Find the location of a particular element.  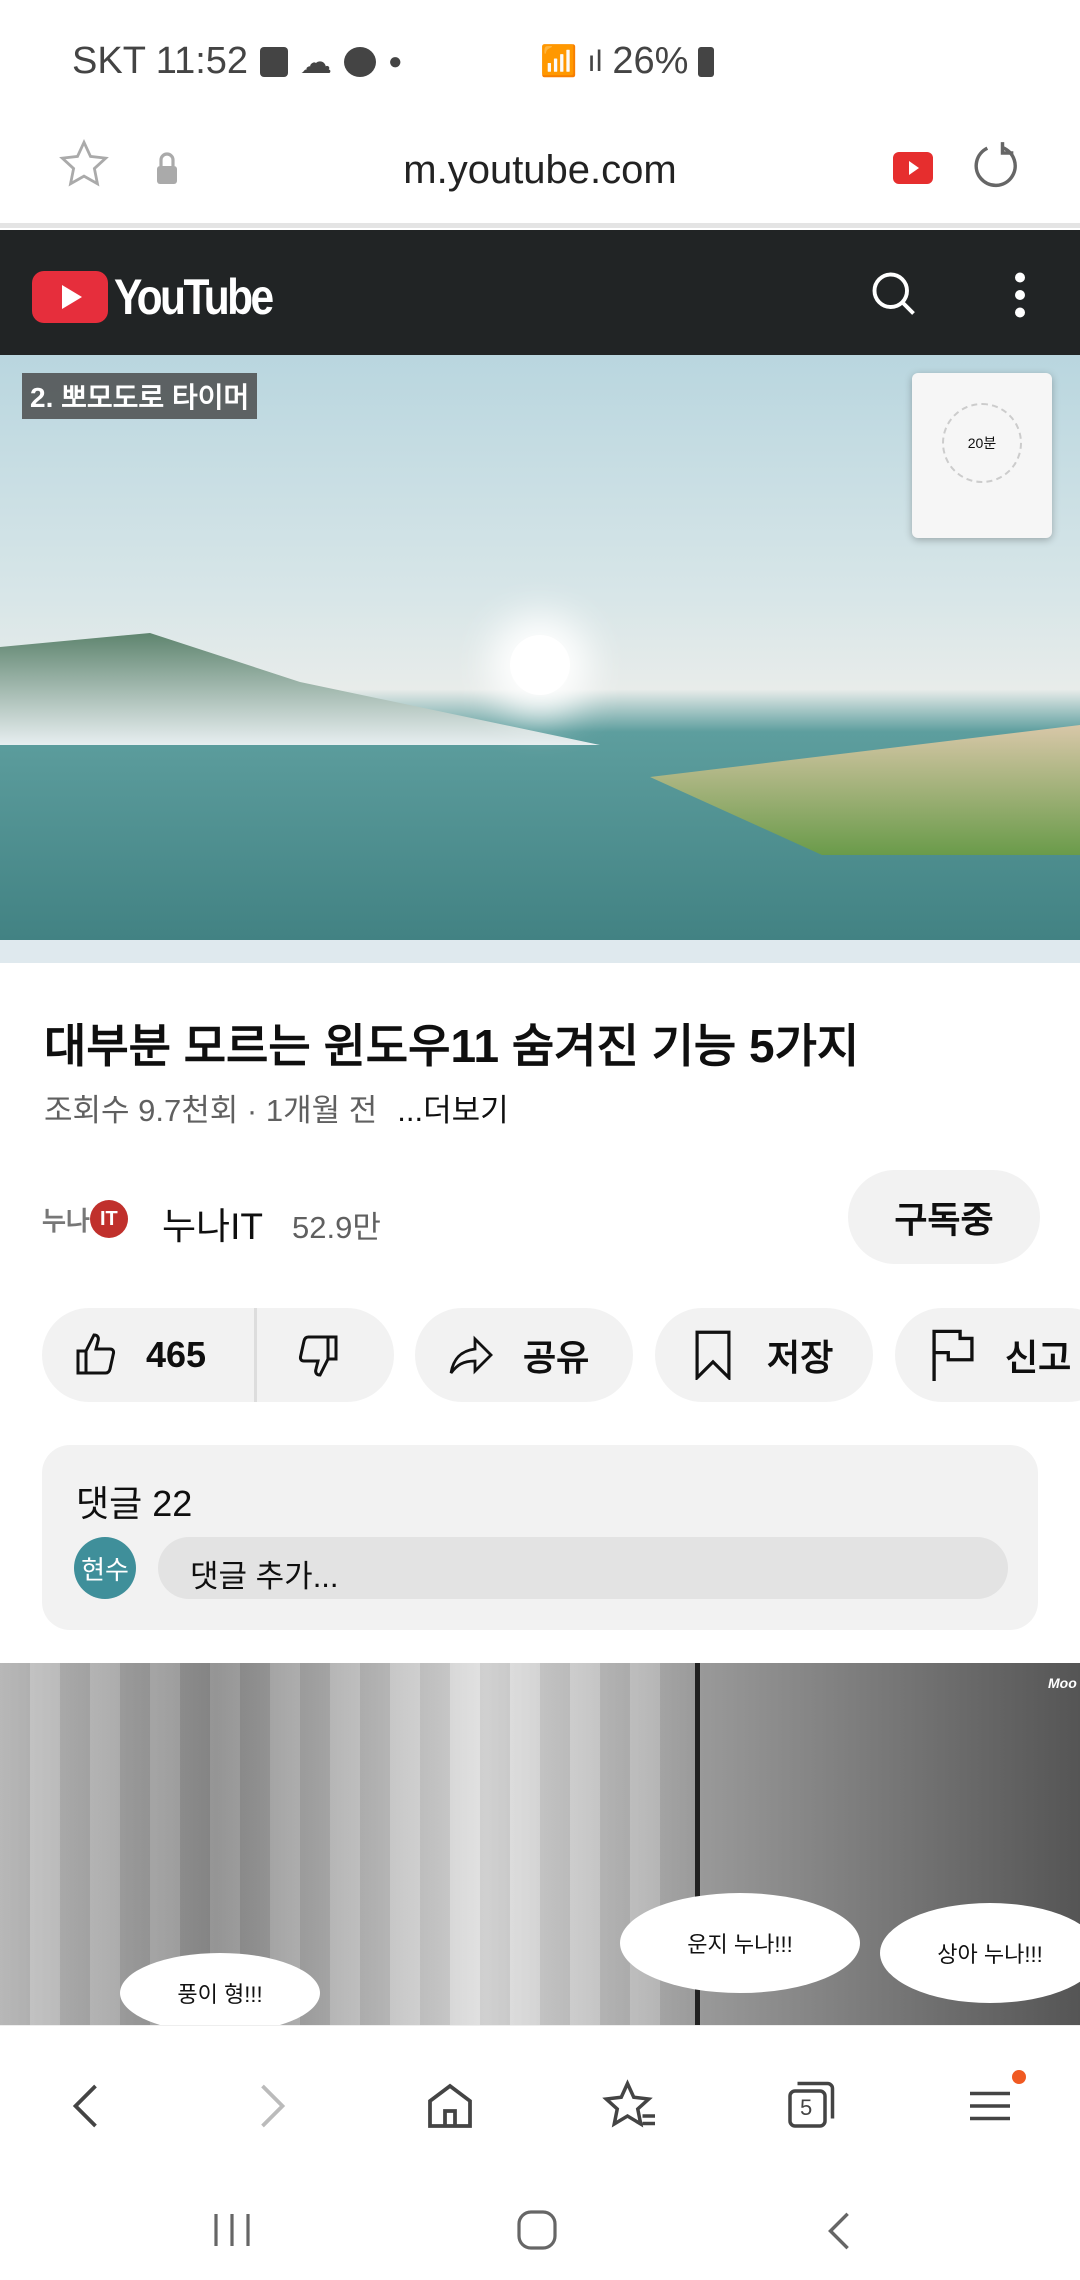

status-bar: SKT 11:52 ☁ ● 📶 ıl 26% is located at coordinates (540, 55).